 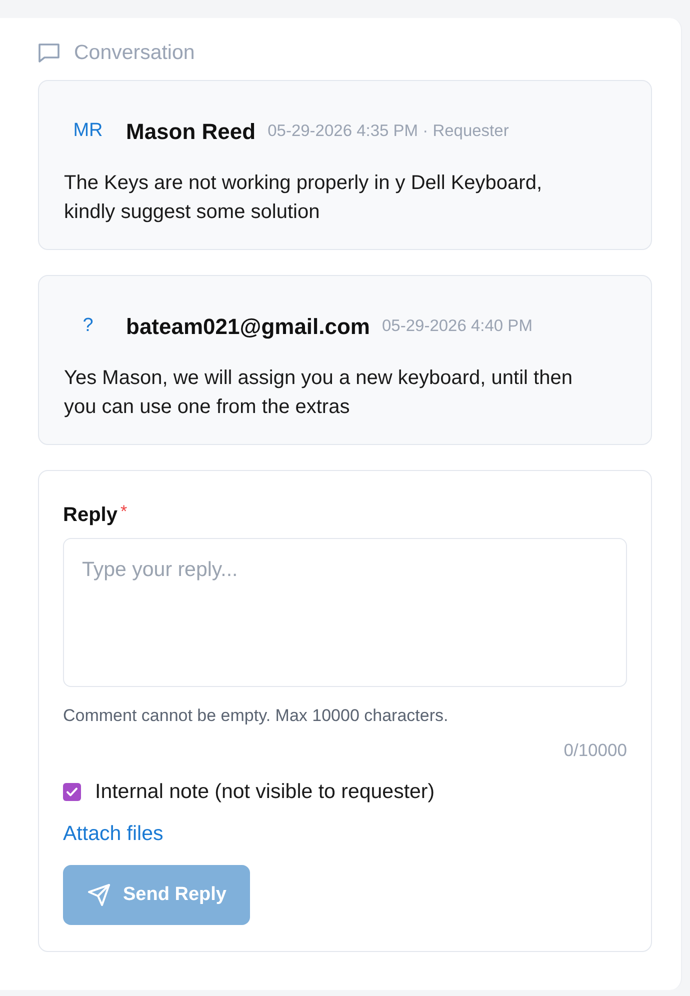 What do you see at coordinates (88, 326) in the screenshot?
I see `avatar: ?` at bounding box center [88, 326].